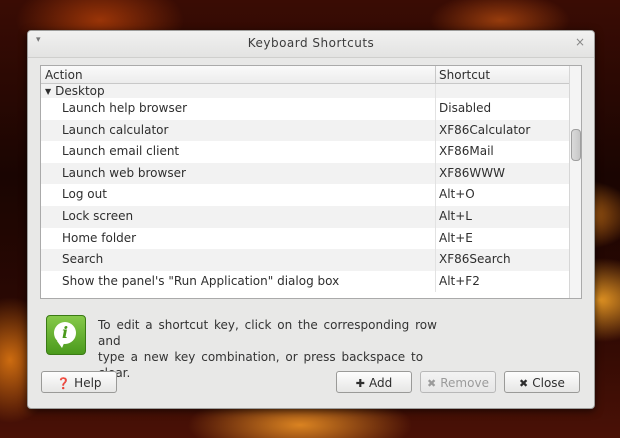  Describe the element at coordinates (84, 194) in the screenshot. I see `row-action: Log out` at that location.